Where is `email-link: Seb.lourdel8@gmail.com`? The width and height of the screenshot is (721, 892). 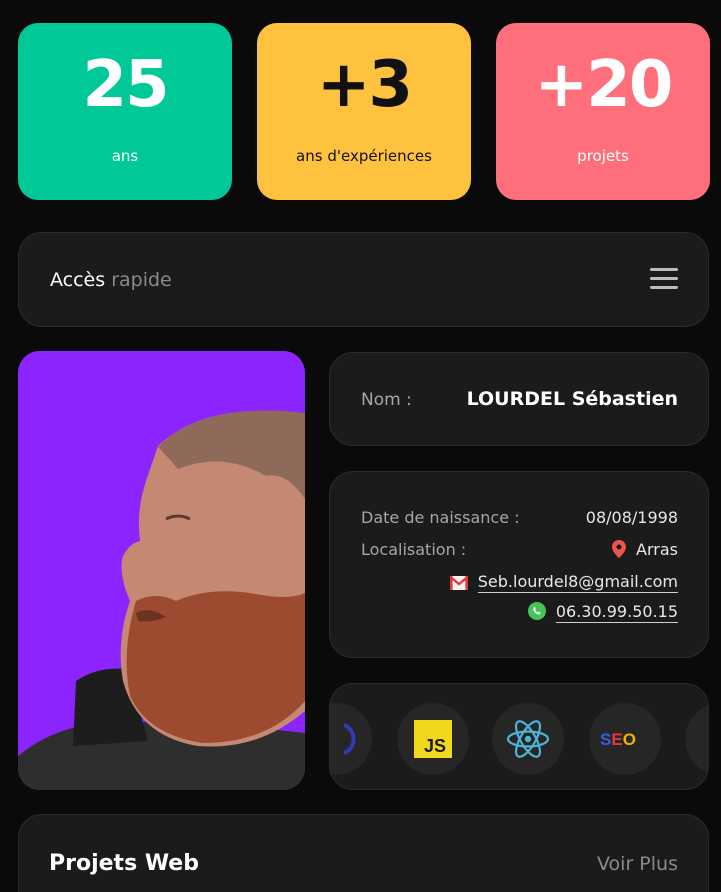
email-link: Seb.lourdel8@gmail.com is located at coordinates (577, 582).